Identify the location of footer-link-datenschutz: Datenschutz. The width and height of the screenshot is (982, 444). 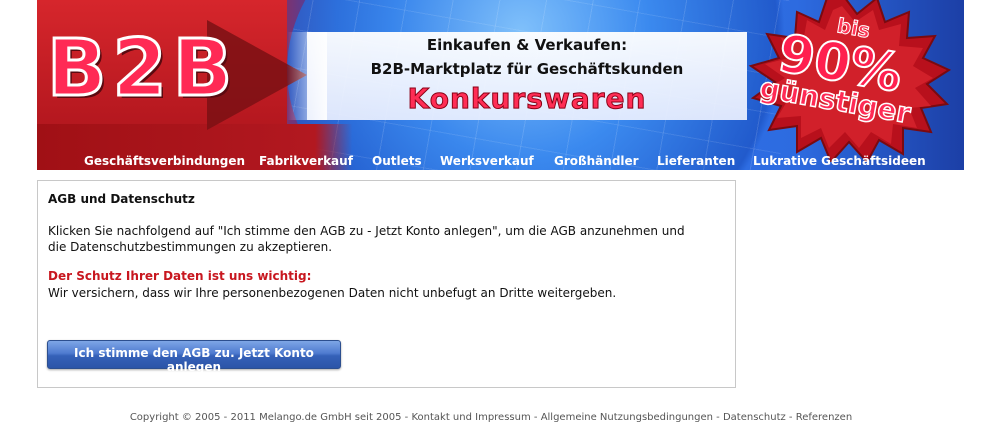
(754, 417).